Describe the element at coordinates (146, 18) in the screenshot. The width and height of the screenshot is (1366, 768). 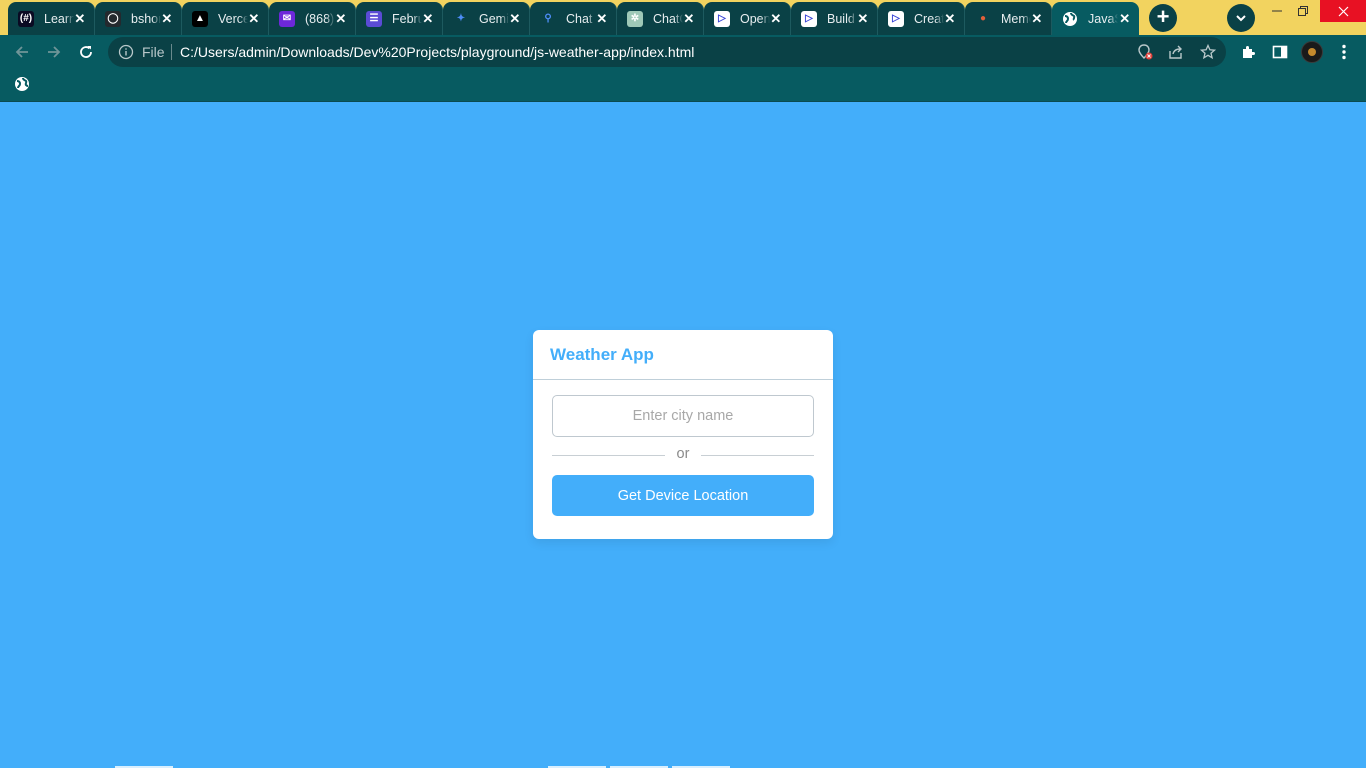
I see `tab-title: bshort` at that location.